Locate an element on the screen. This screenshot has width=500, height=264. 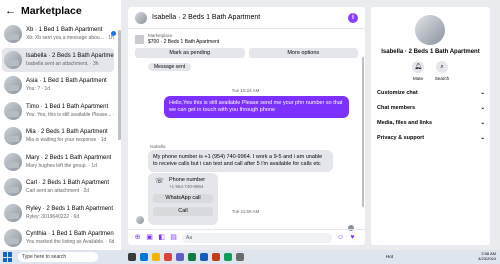
conversation-name: Timo · 1 Bed 1 Bath Apartment is located at coordinates (67, 106).